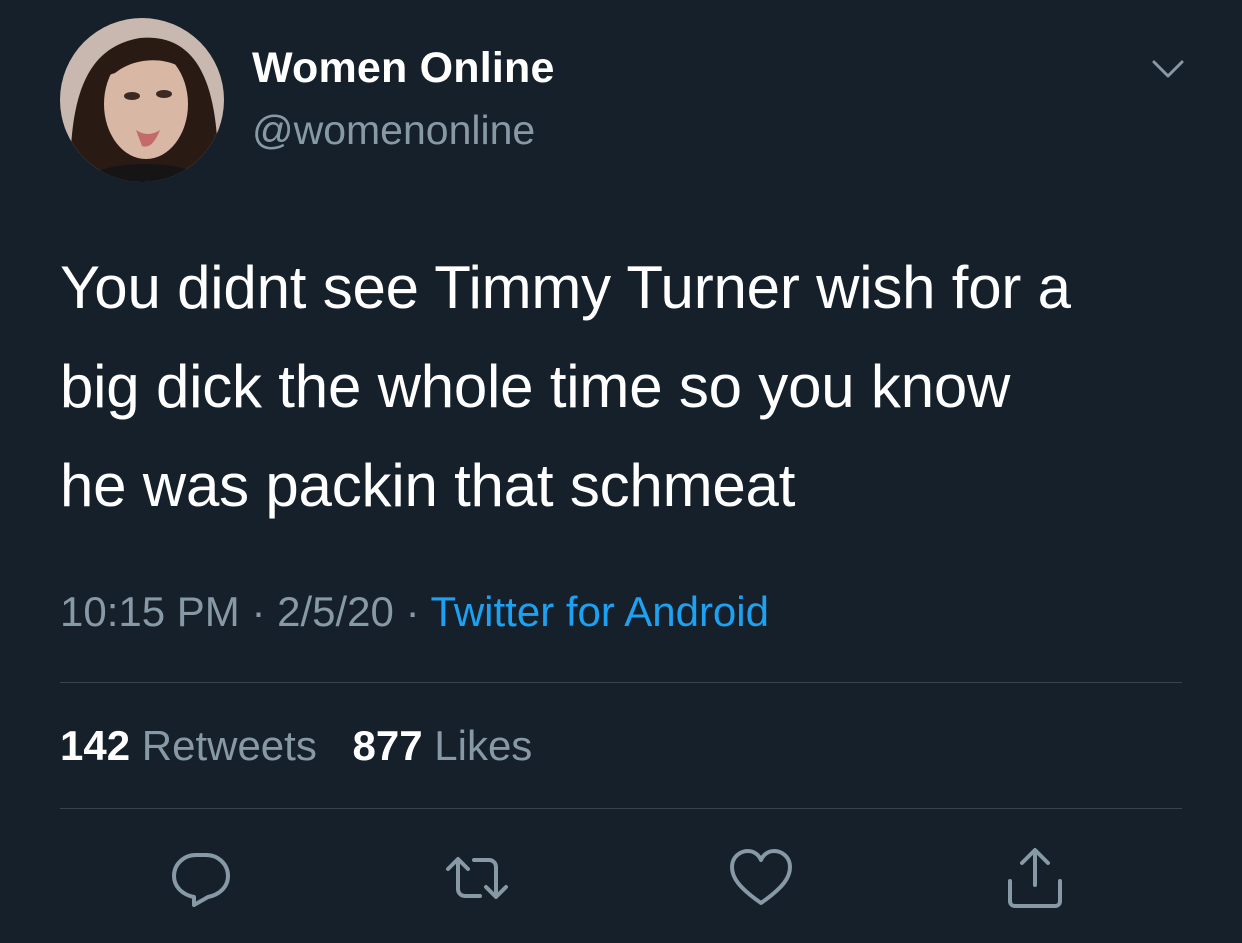 This screenshot has height=943, width=1242. What do you see at coordinates (1168, 70) in the screenshot?
I see `chevron-down-icon` at bounding box center [1168, 70].